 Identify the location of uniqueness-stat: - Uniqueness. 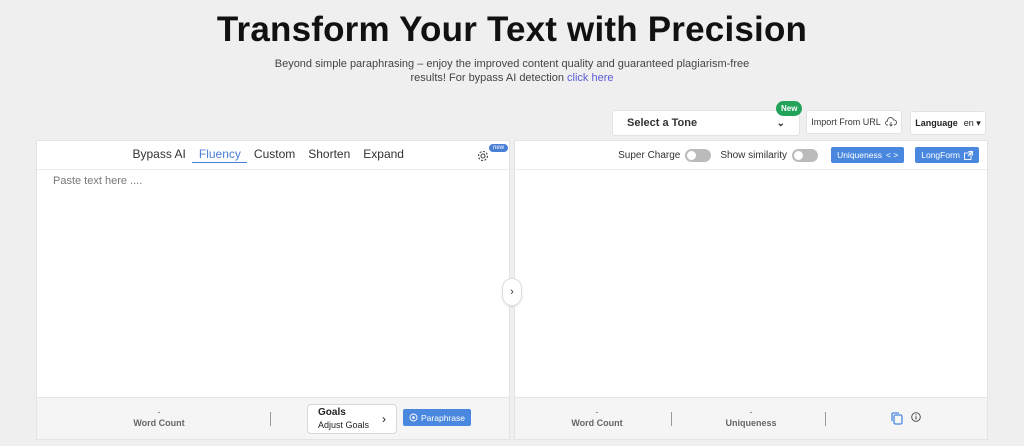
(751, 417).